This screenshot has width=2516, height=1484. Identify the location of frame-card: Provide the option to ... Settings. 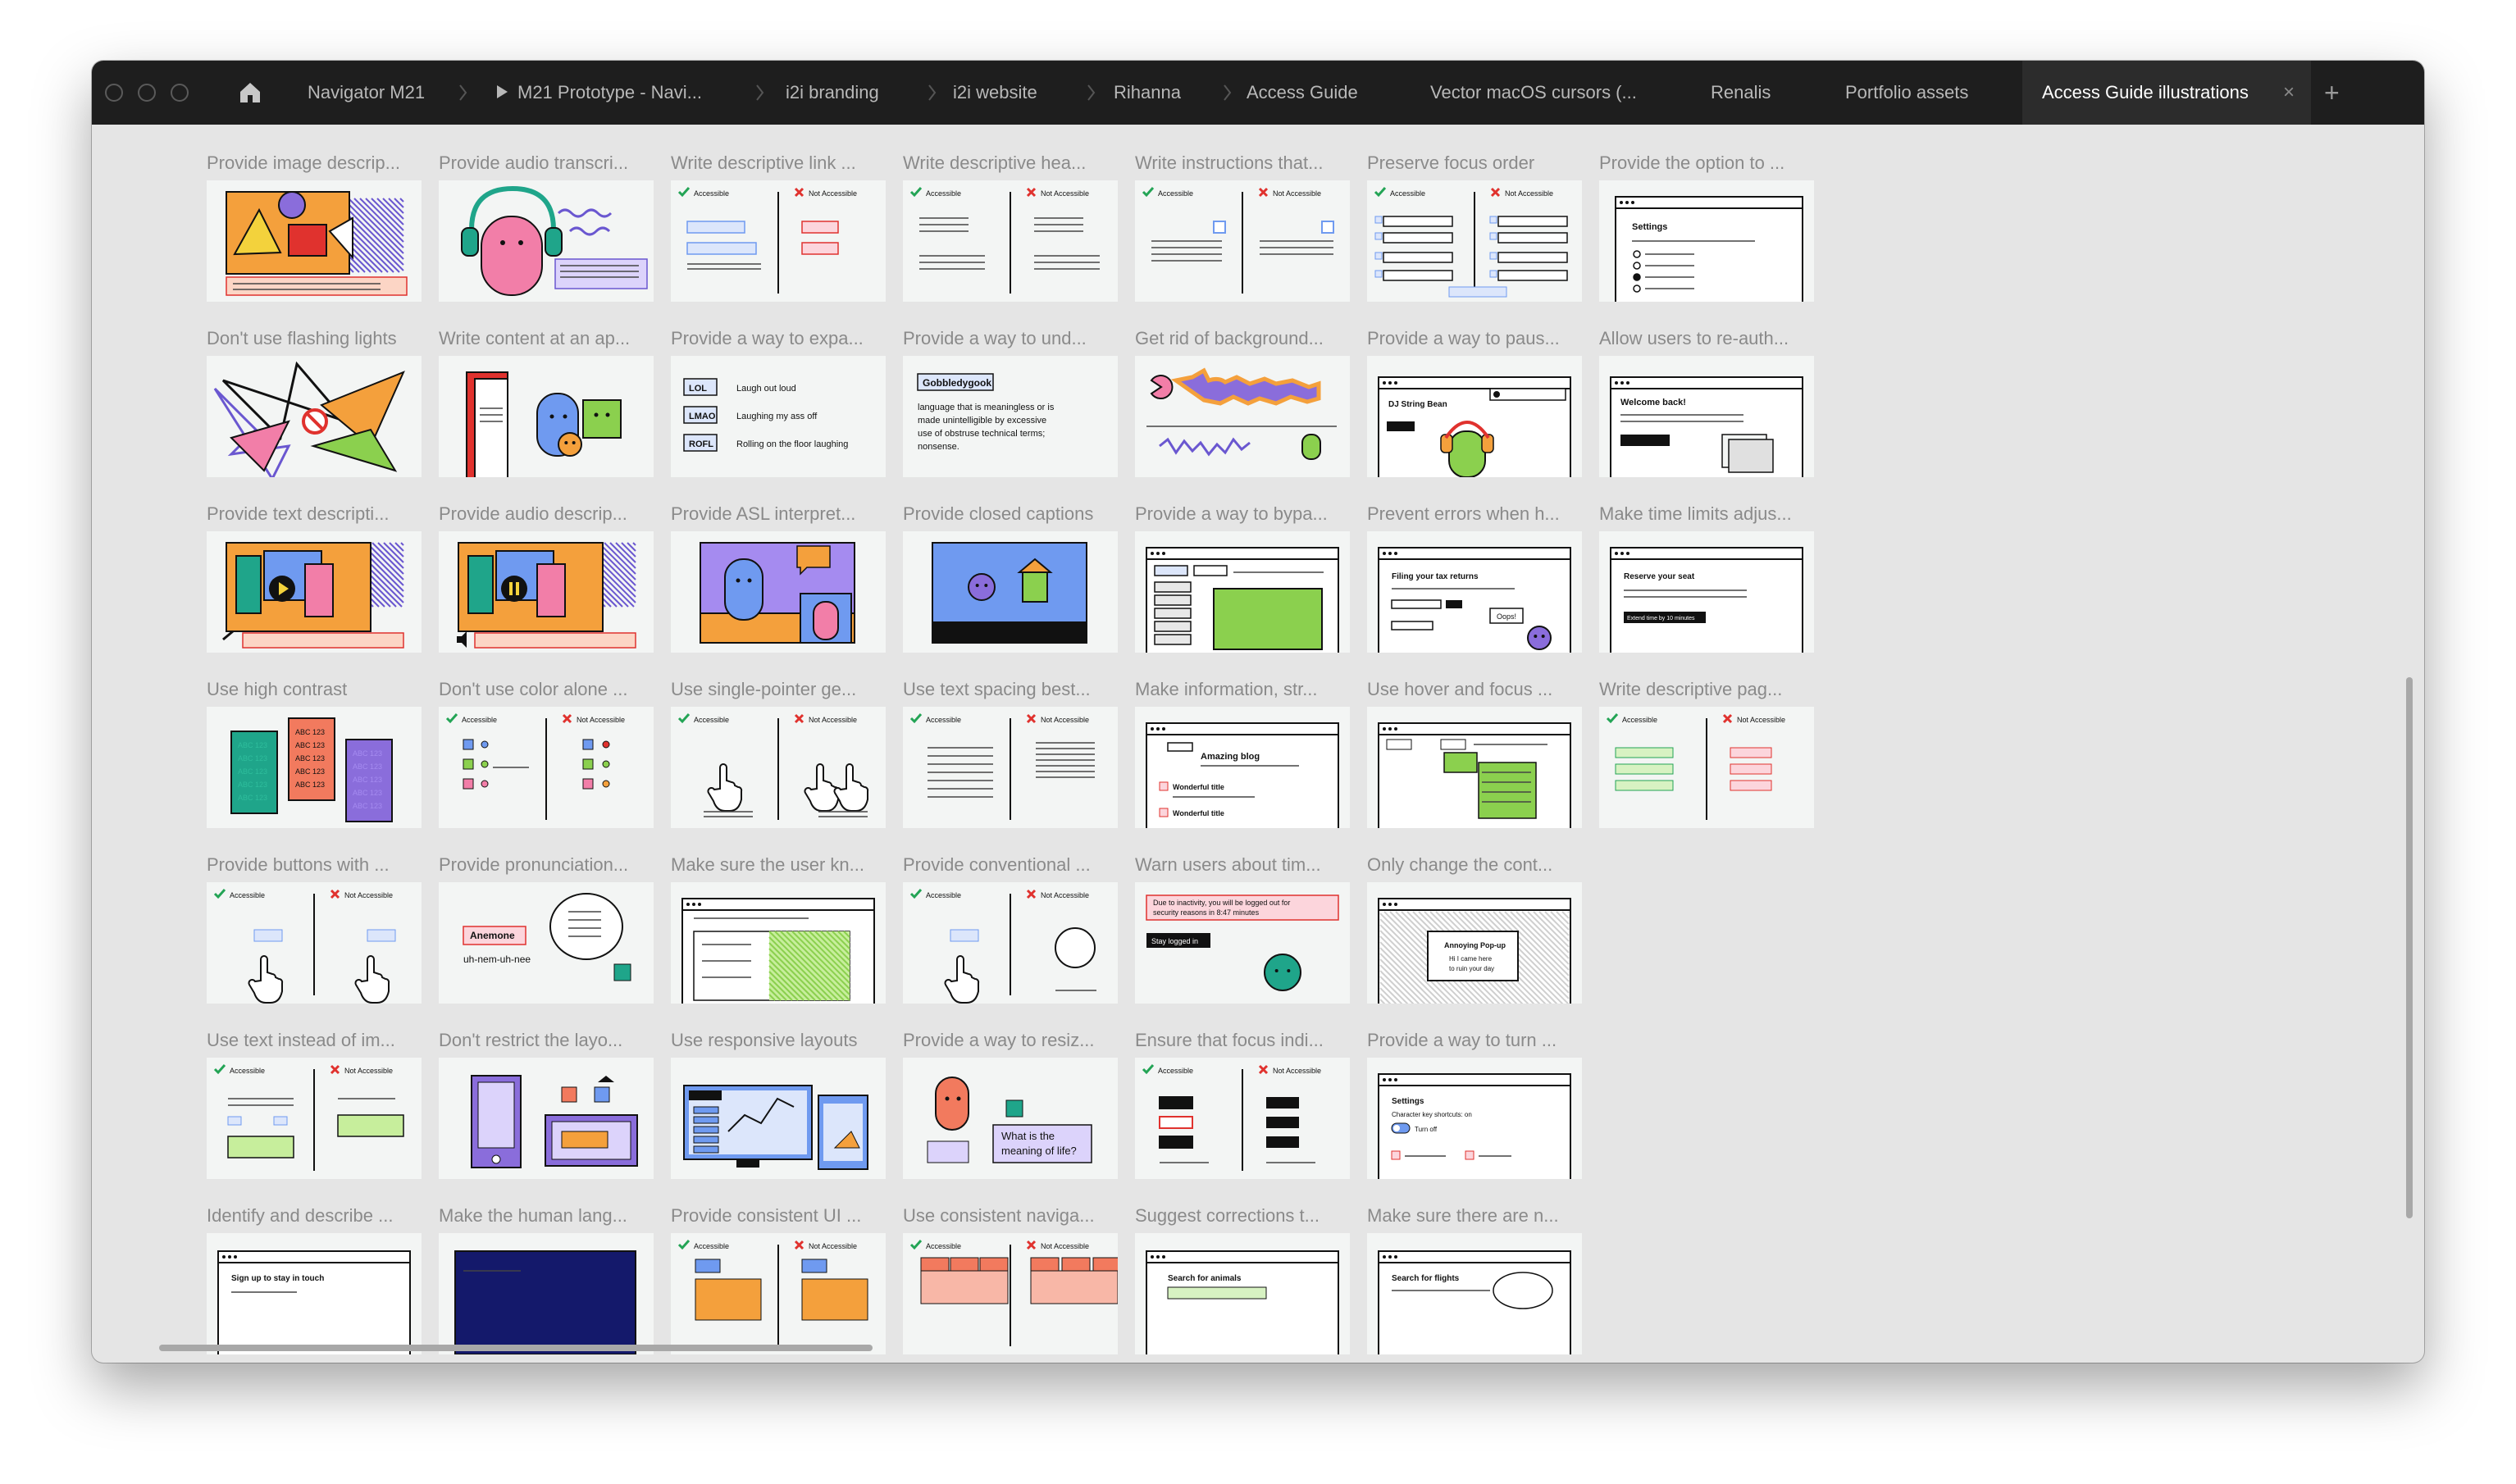
(1706, 226).